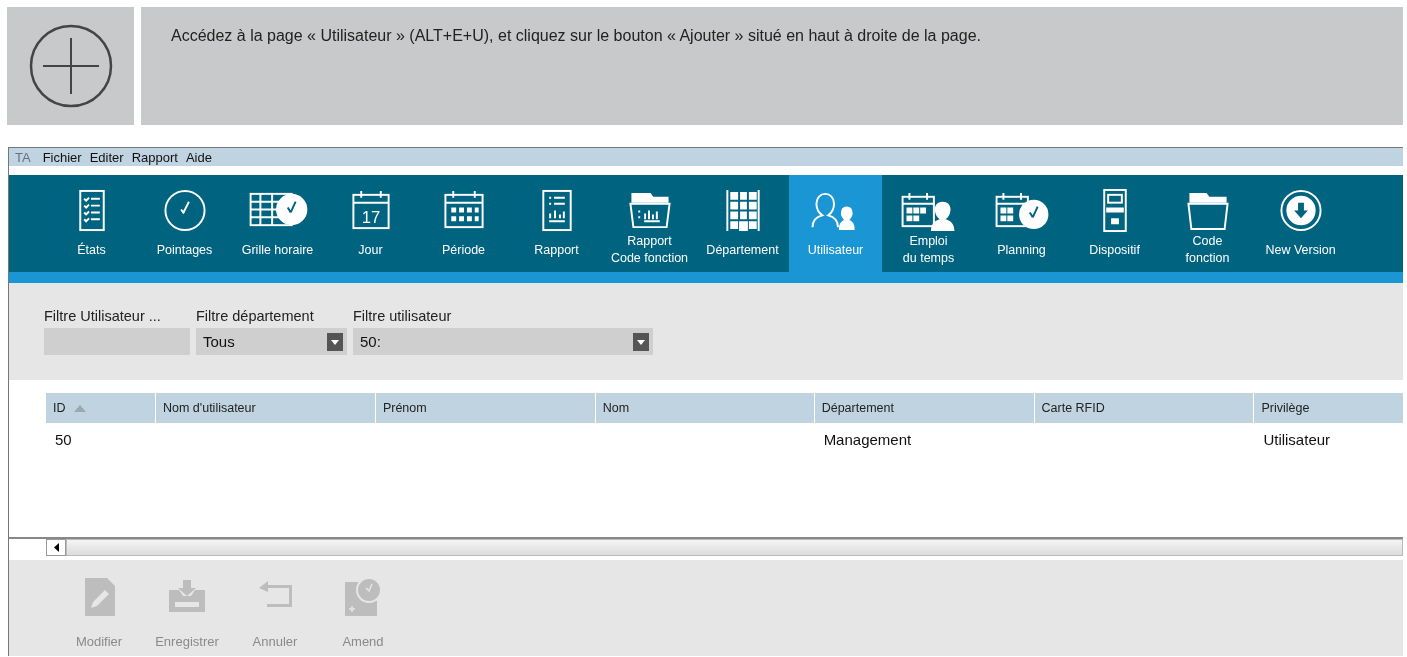  I want to click on table-cell: Management, so click(867, 439).